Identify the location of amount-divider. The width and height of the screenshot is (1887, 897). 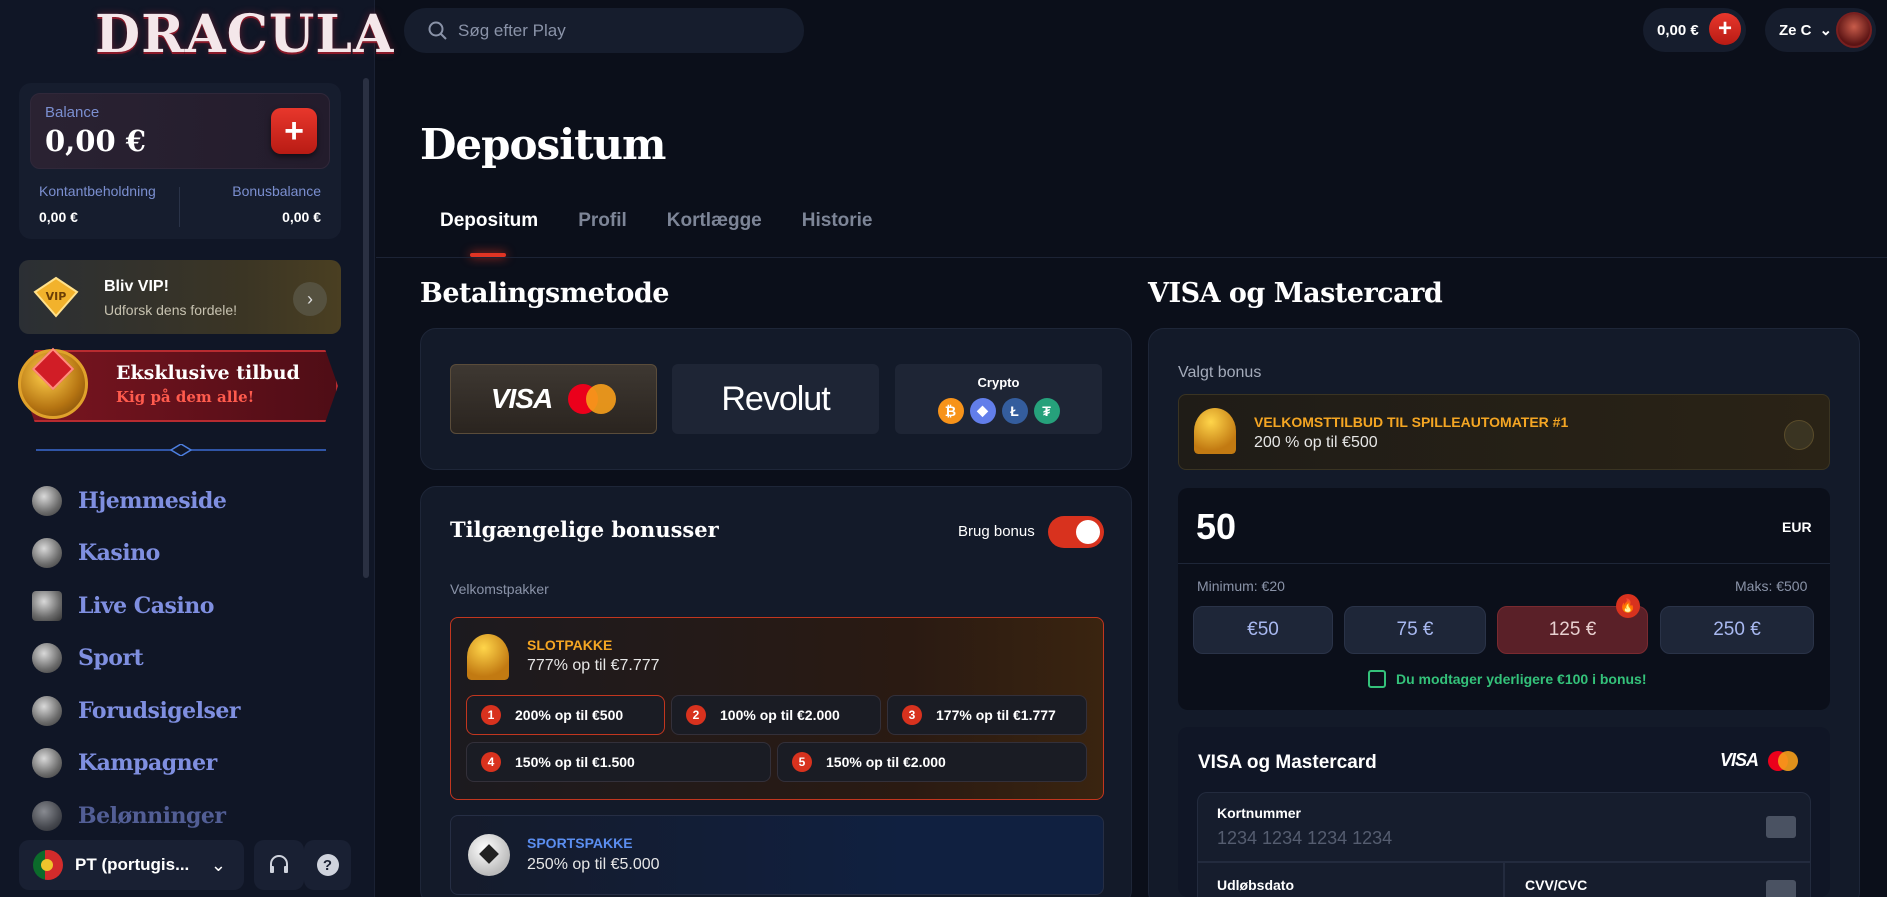
(1504, 563).